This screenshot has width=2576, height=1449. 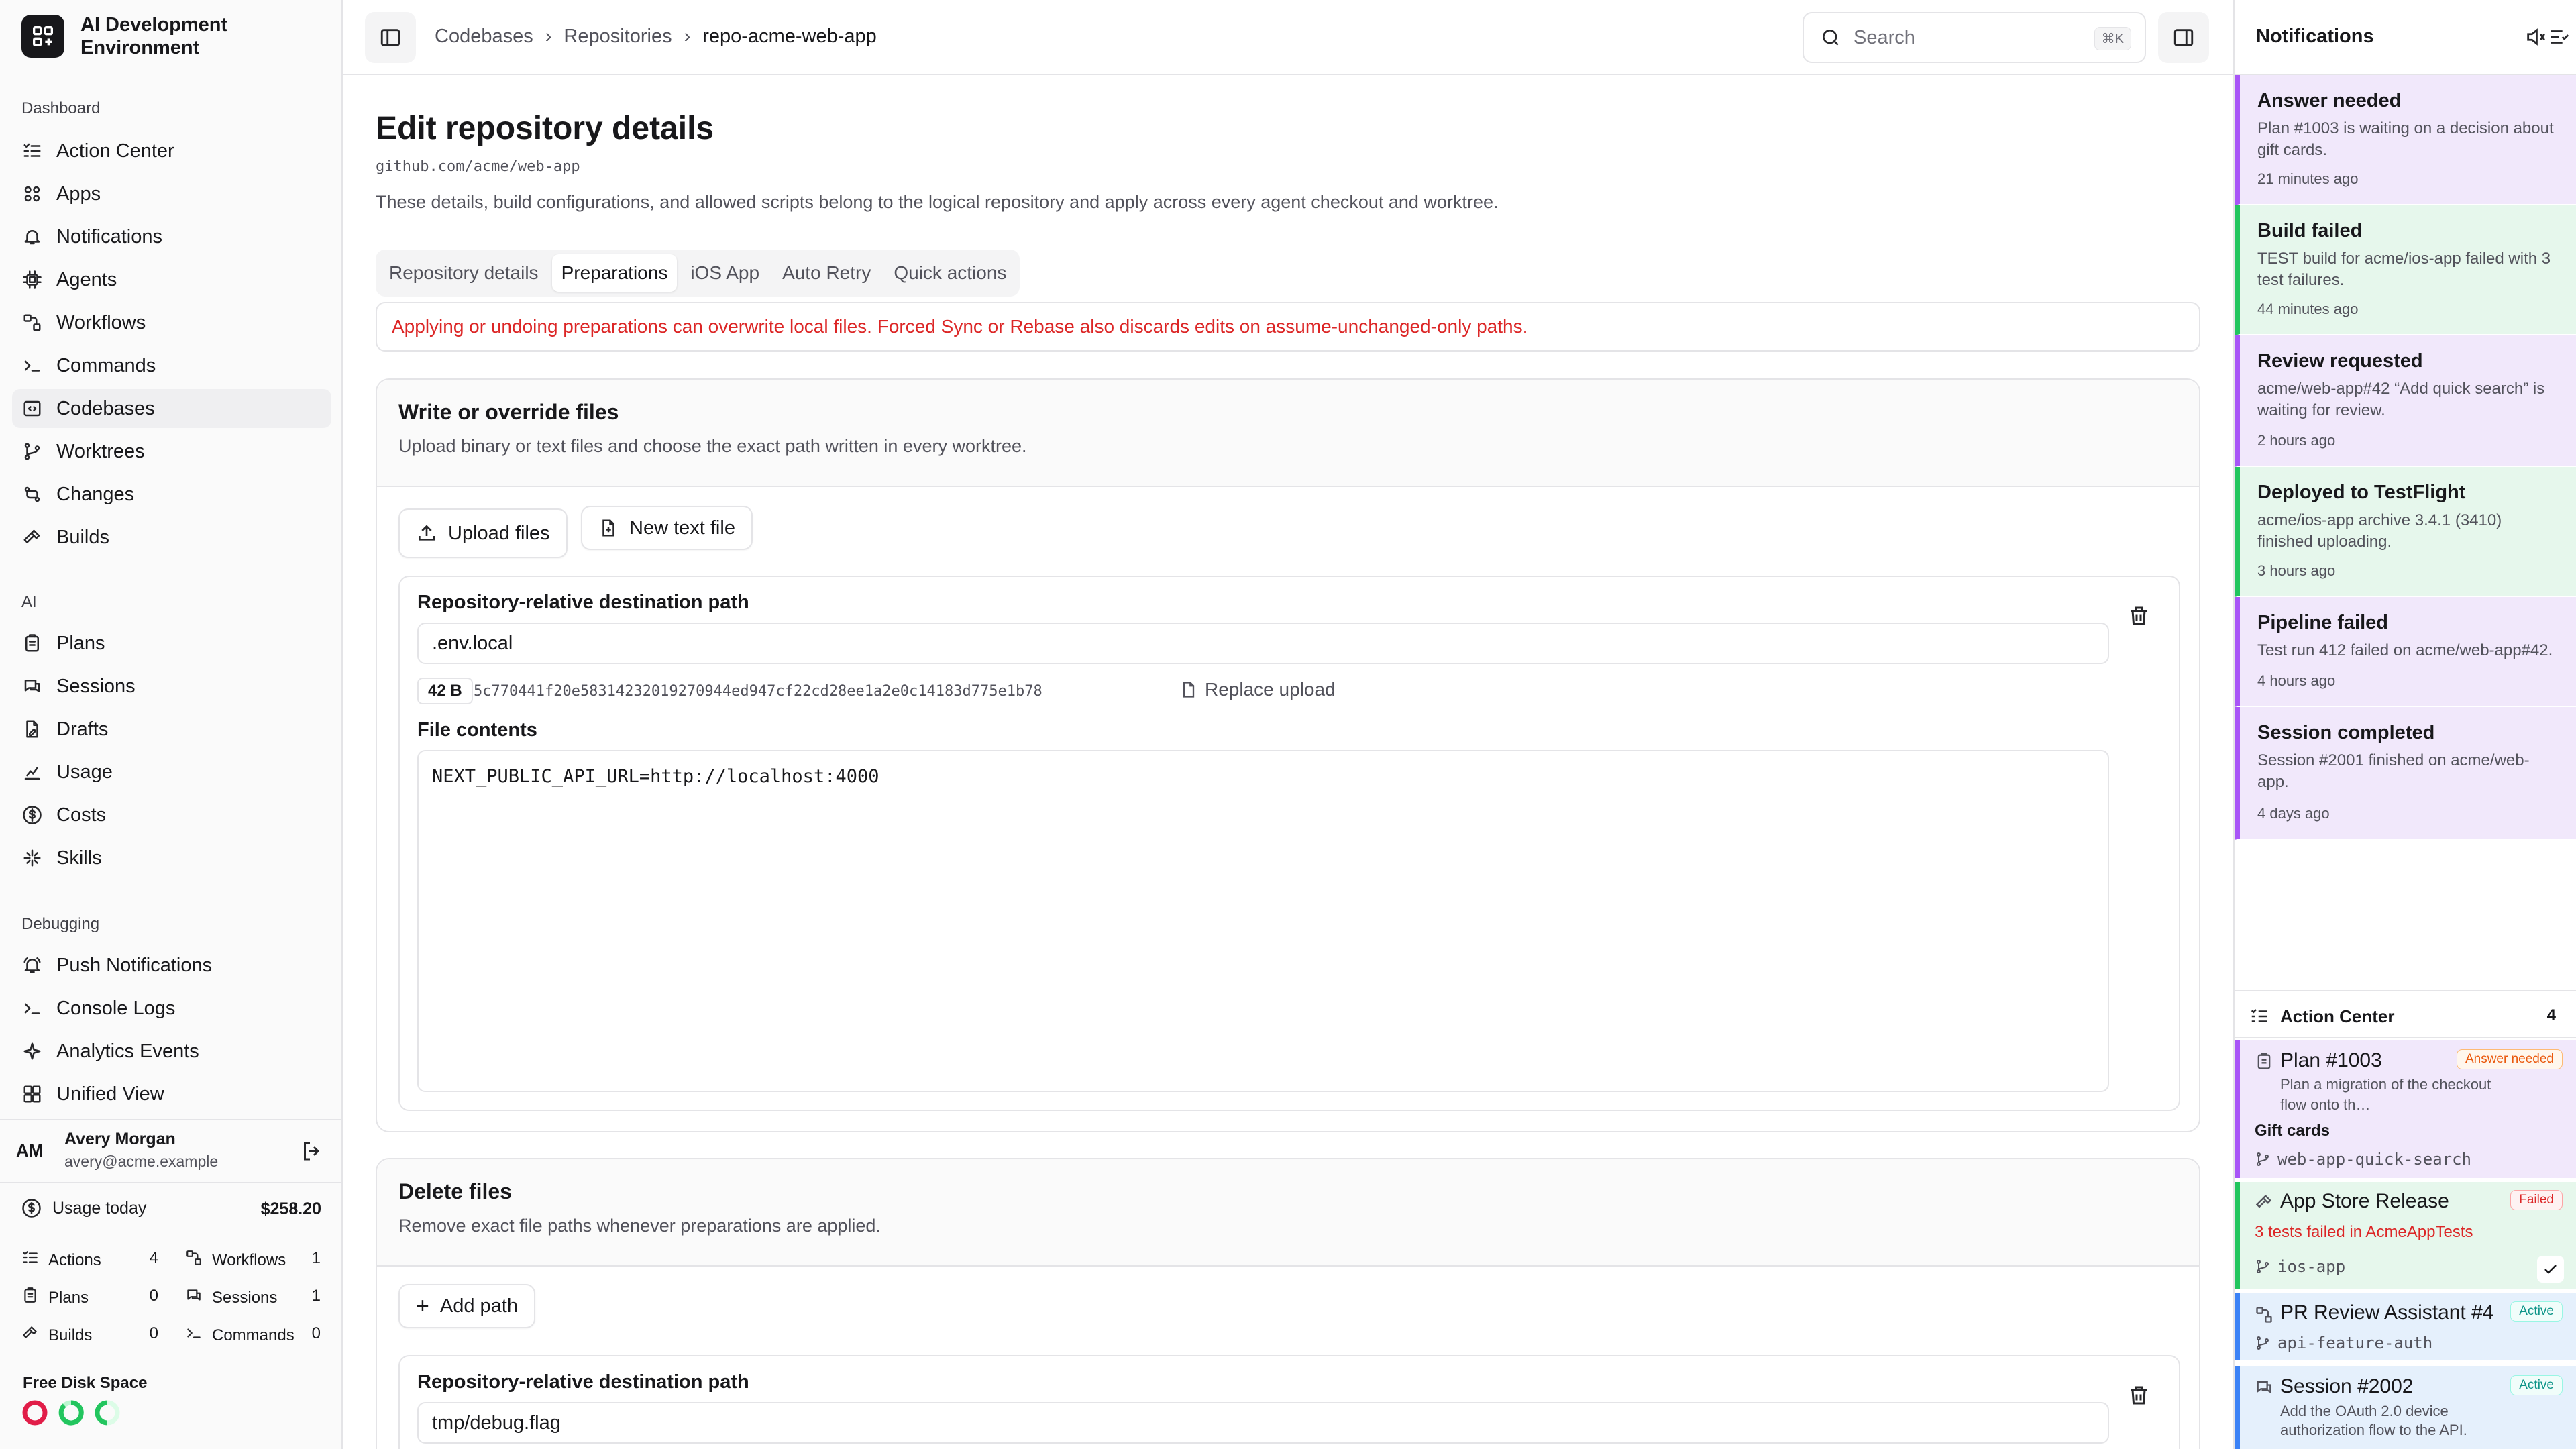 I want to click on upload-files-button: Upload files, so click(x=483, y=533).